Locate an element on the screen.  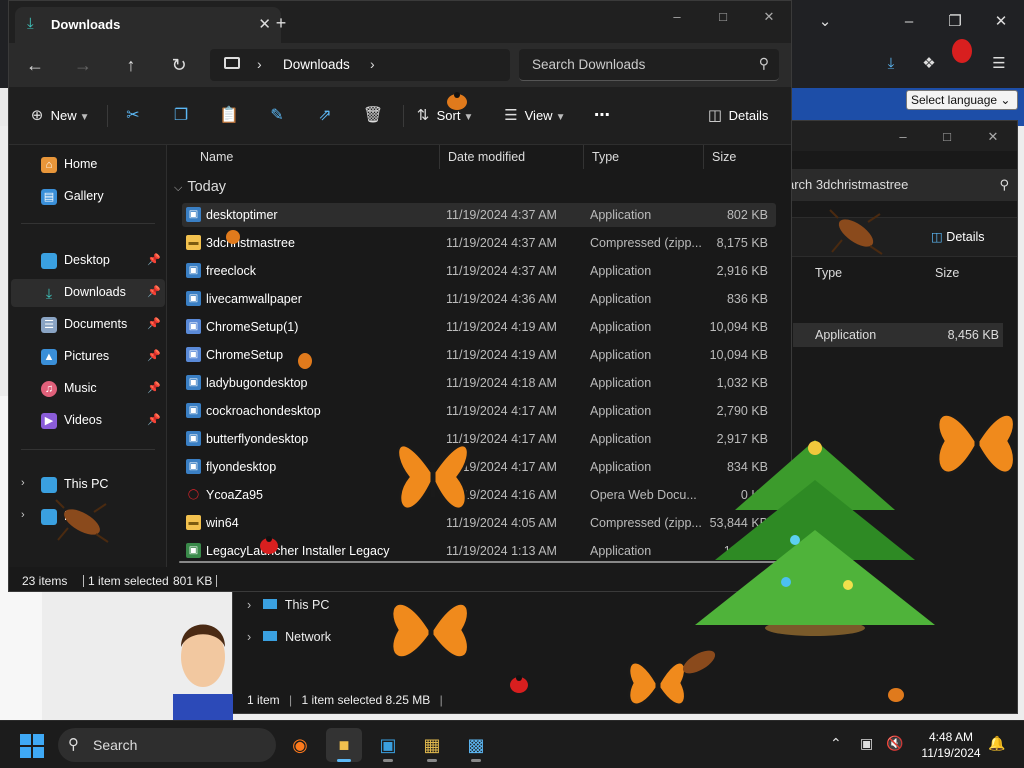
cut-icon: ✂ is located at coordinates (133, 116).